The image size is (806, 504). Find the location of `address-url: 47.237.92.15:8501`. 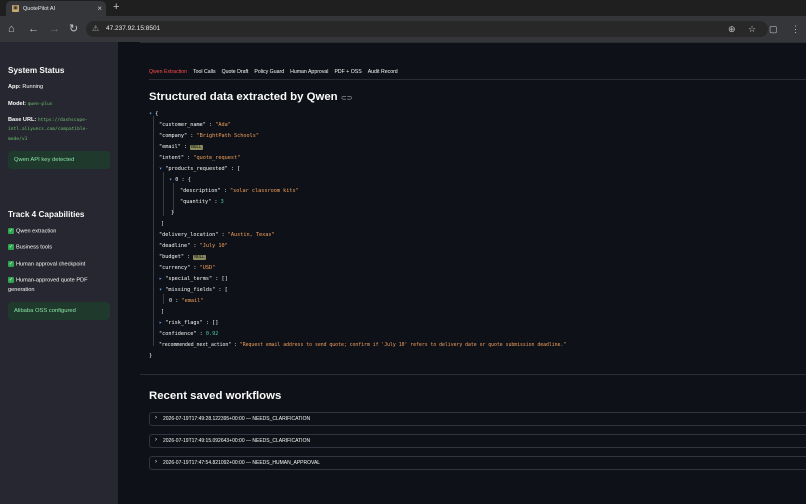

address-url: 47.237.92.15:8501 is located at coordinates (133, 29).